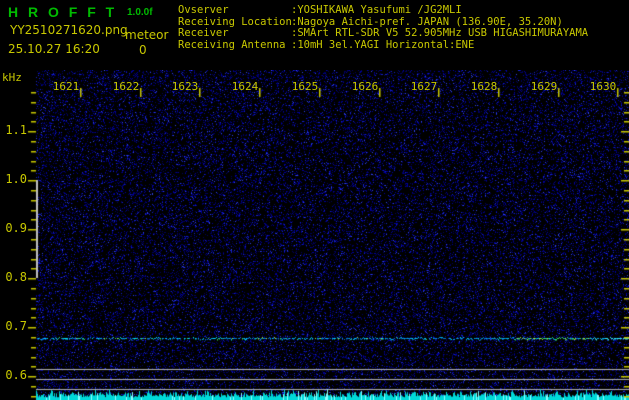 This screenshot has height=400, width=629. I want to click on mode-label: meteor, so click(147, 35).